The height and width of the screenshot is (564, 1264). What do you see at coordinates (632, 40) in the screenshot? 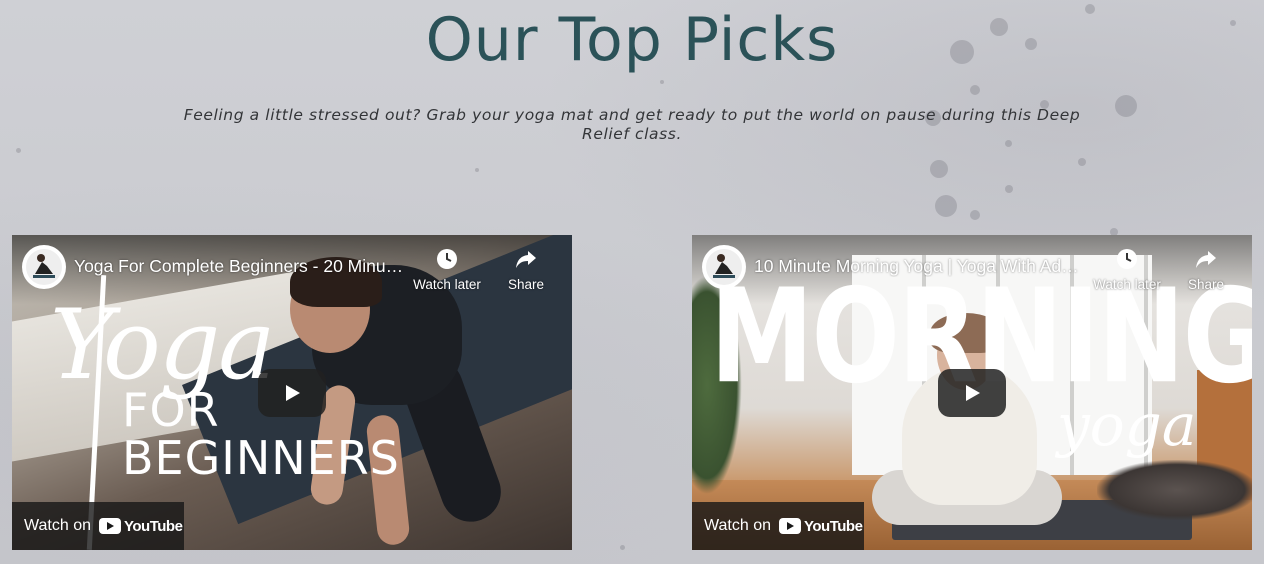
I see `section-title: Our Top Picks` at bounding box center [632, 40].